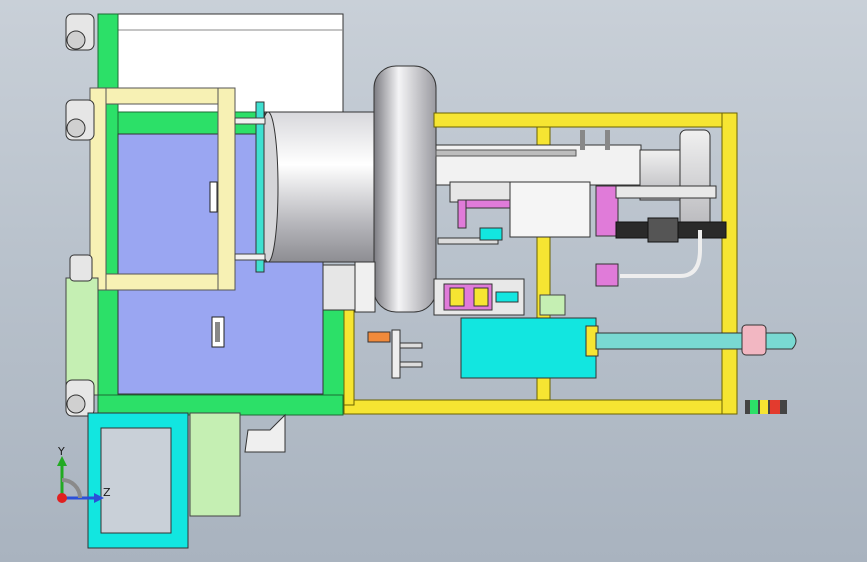 The width and height of the screenshot is (867, 562). I want to click on main-cylinder, so click(322, 187).